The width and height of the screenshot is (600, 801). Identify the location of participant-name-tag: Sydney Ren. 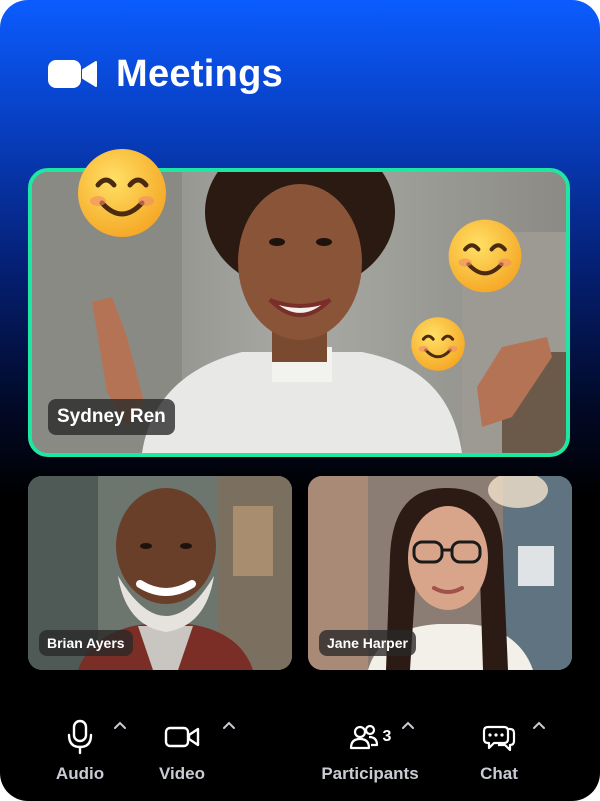
(111, 417).